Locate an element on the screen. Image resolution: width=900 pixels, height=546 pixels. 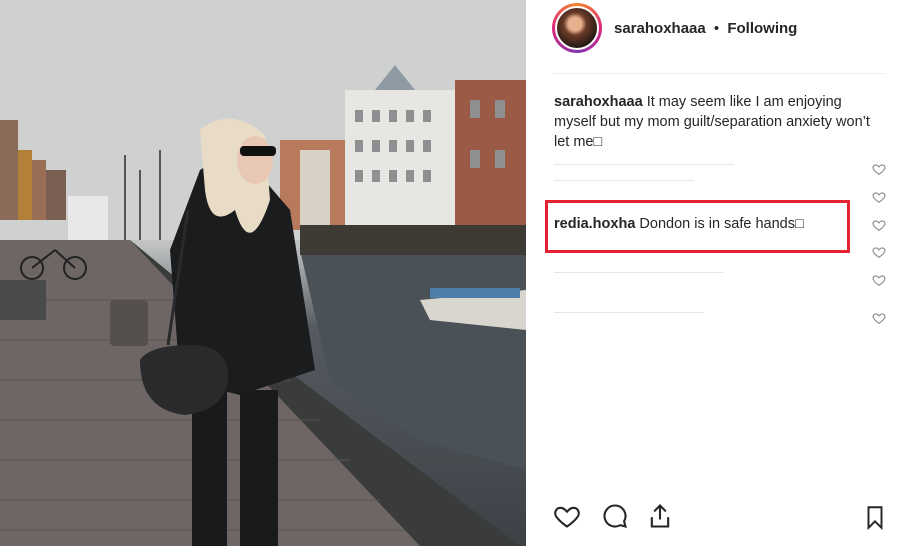
header-text: sarahoxhaaa • Following is located at coordinates (705, 28).